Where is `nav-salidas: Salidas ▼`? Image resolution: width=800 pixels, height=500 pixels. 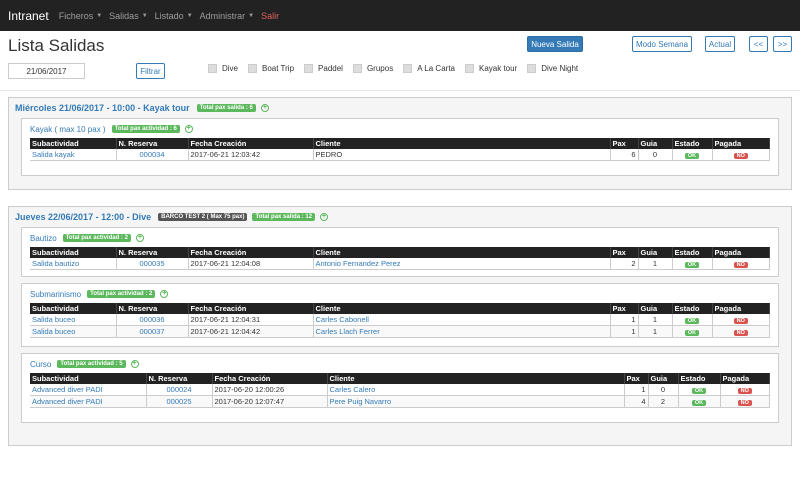
nav-salidas: Salidas ▼ is located at coordinates (128, 16).